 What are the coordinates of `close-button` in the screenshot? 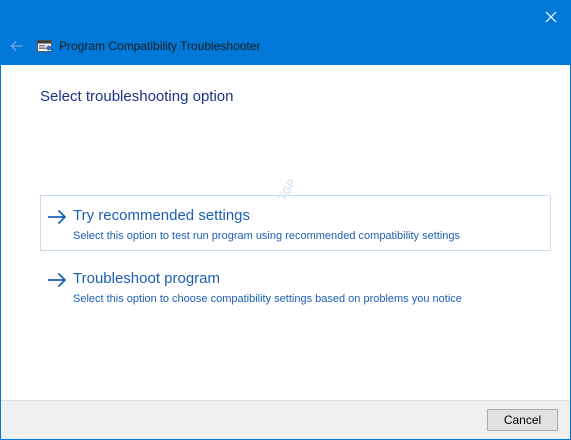 It's located at (551, 17).